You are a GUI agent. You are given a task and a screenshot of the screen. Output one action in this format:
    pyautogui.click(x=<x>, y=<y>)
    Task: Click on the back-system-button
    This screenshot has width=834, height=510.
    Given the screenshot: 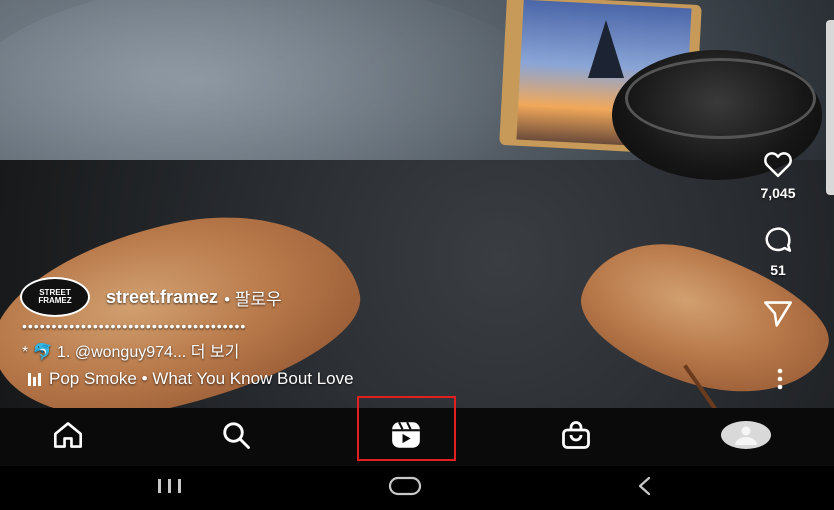 What is the action you would take?
    pyautogui.click(x=645, y=488)
    